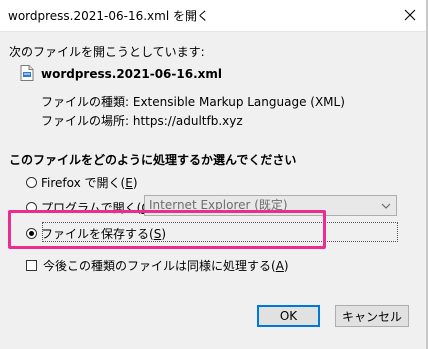  What do you see at coordinates (31, 265) in the screenshot?
I see `checkbox` at bounding box center [31, 265].